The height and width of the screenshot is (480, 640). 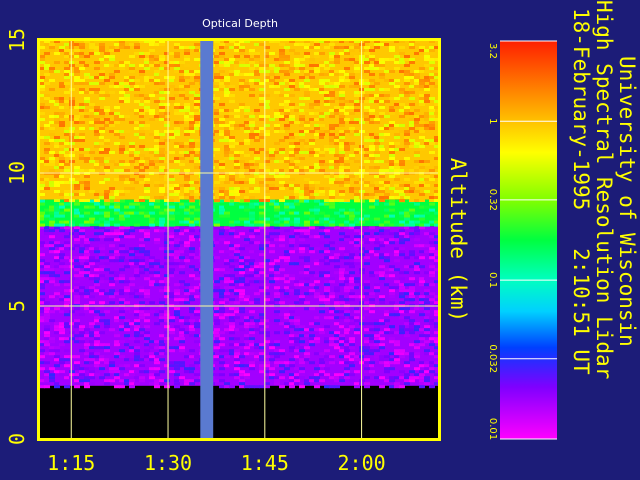 What do you see at coordinates (627, 201) in the screenshot?
I see `info-line-1: University of Wisconsin` at bounding box center [627, 201].